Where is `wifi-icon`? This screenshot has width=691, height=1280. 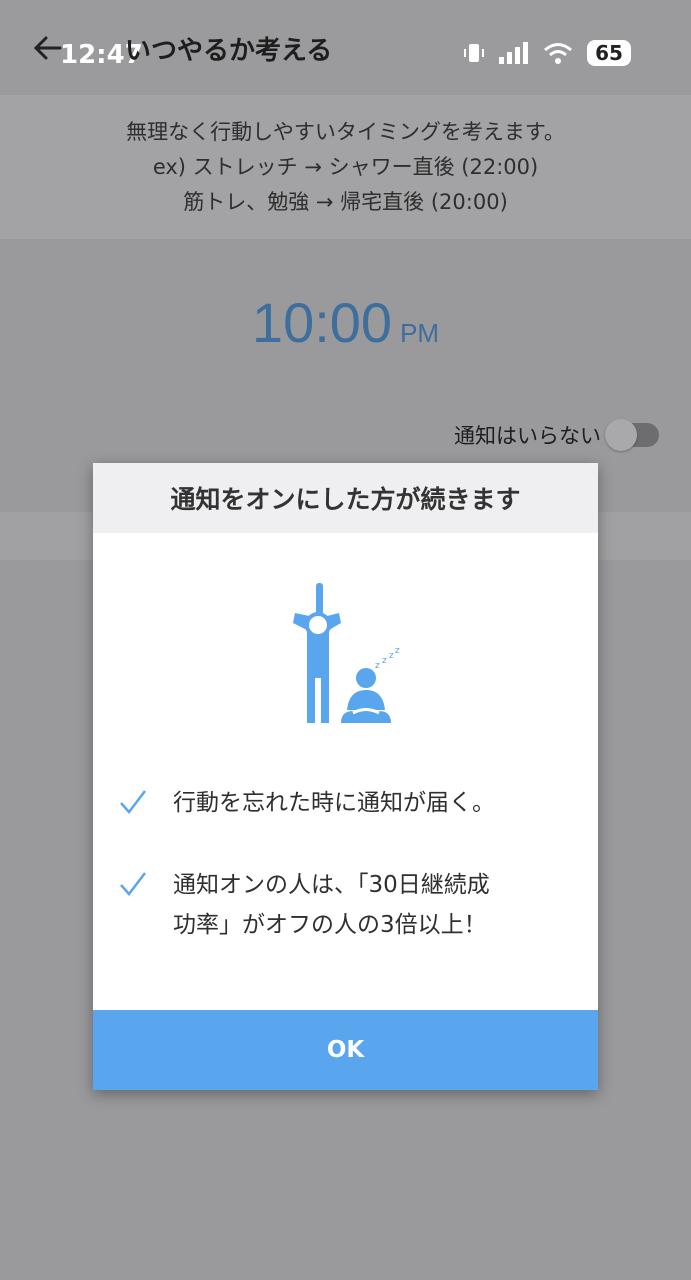
wifi-icon is located at coordinates (558, 53).